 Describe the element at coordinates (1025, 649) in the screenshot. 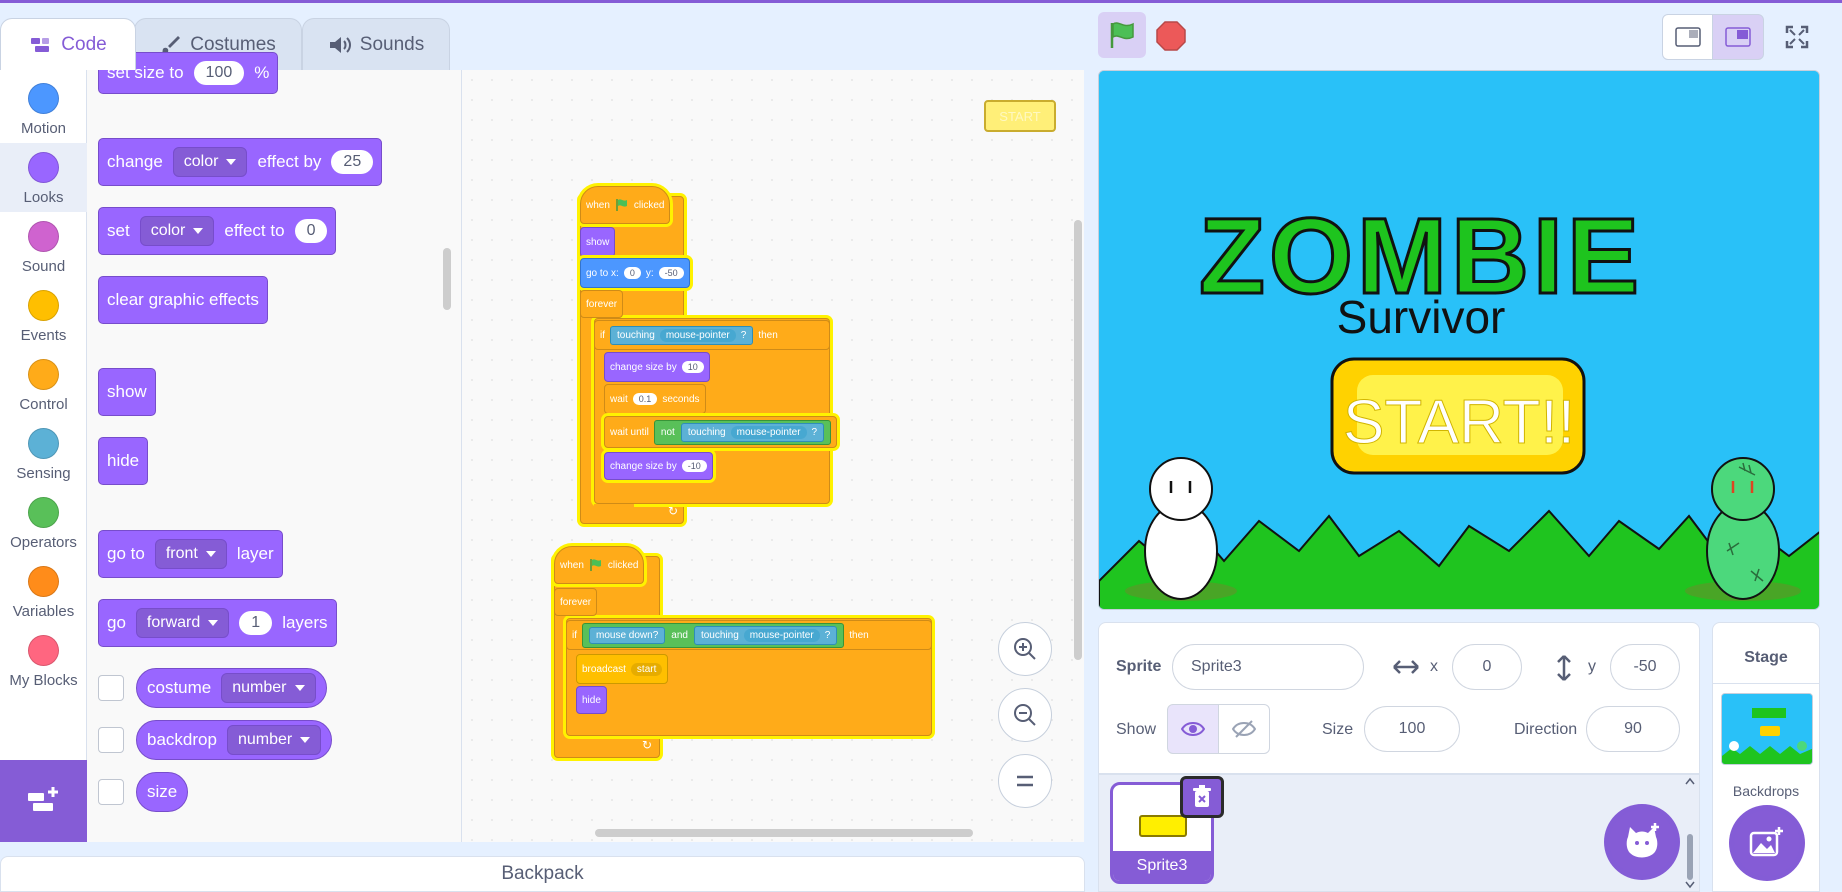

I see `zoom-in-button` at that location.